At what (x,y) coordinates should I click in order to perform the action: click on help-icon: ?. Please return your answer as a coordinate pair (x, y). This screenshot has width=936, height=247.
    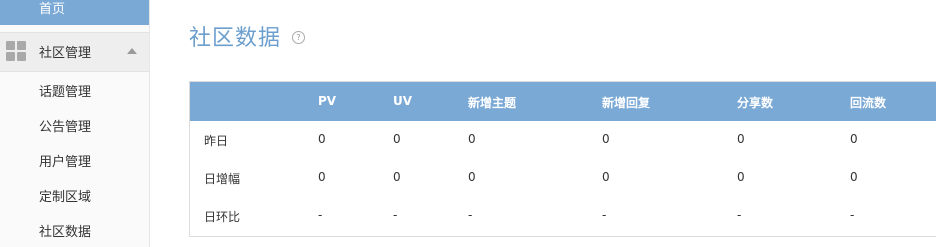
    Looking at the image, I should click on (298, 37).